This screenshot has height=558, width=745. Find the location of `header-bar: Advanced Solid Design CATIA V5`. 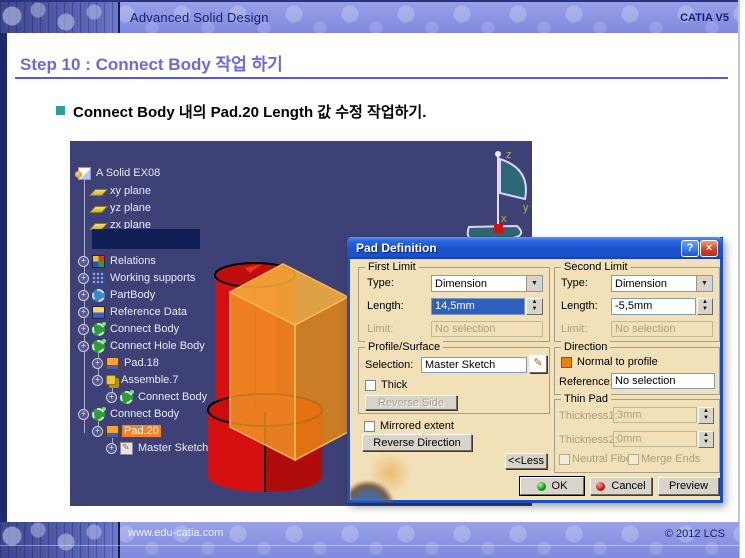

header-bar: Advanced Solid Design CATIA V5 is located at coordinates (369, 16).